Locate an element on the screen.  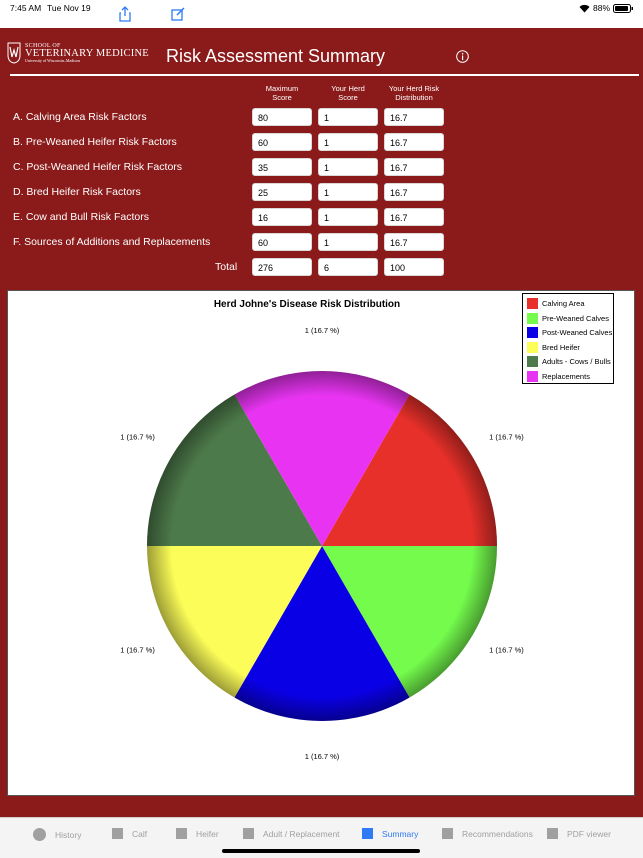
tab-adult-replacement: Adult / Replacement is located at coordinates (291, 833).